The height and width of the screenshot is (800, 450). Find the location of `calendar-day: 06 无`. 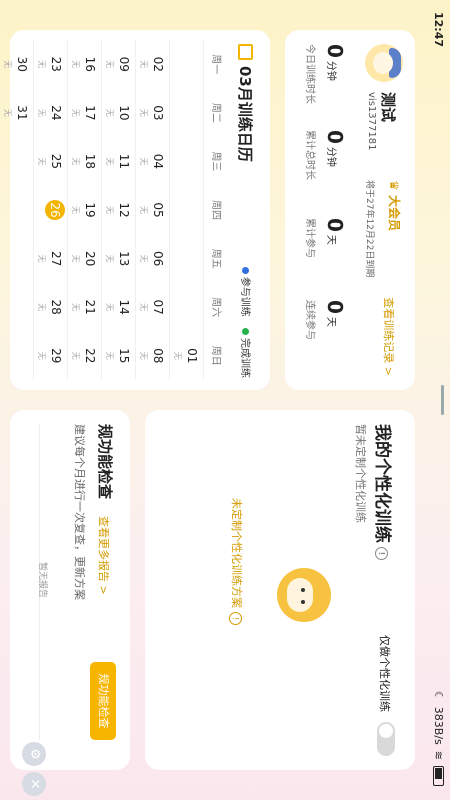

calendar-day: 06 无 is located at coordinates (152, 258).